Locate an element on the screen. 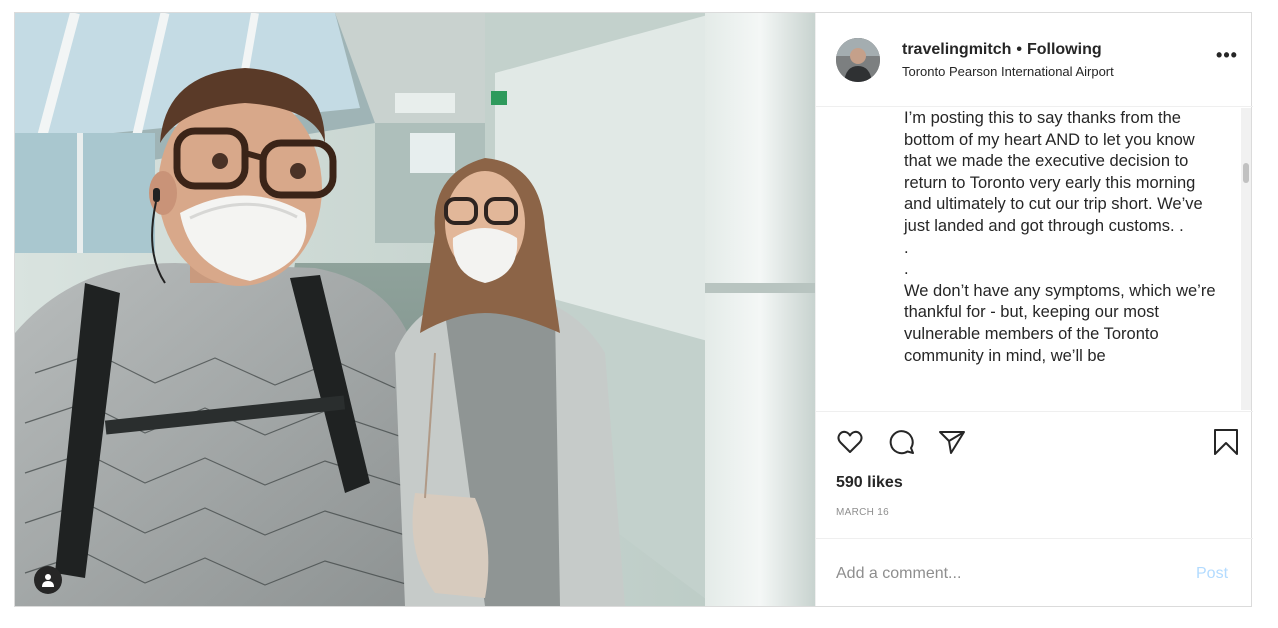  bookmark-icon is located at coordinates (1226, 442).